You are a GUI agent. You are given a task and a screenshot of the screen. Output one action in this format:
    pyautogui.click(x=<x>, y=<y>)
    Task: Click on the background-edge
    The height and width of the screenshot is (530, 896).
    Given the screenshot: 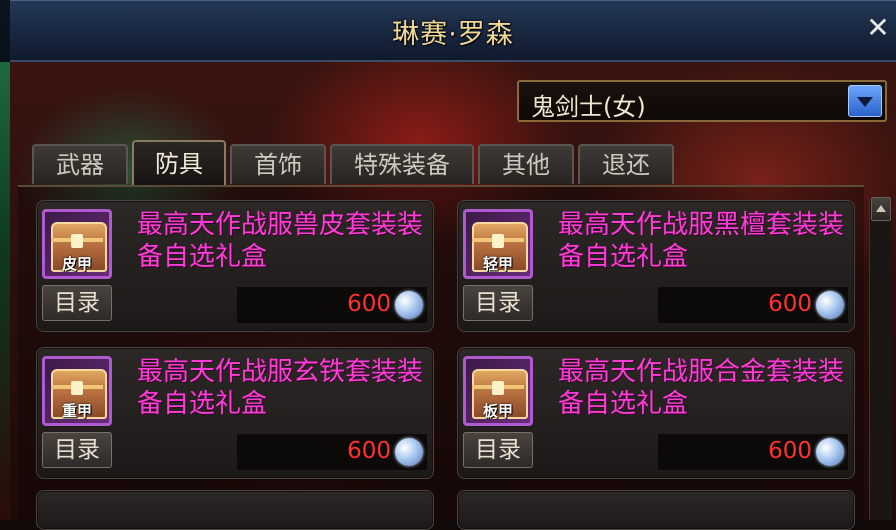 What is the action you would take?
    pyautogui.click(x=5, y=291)
    